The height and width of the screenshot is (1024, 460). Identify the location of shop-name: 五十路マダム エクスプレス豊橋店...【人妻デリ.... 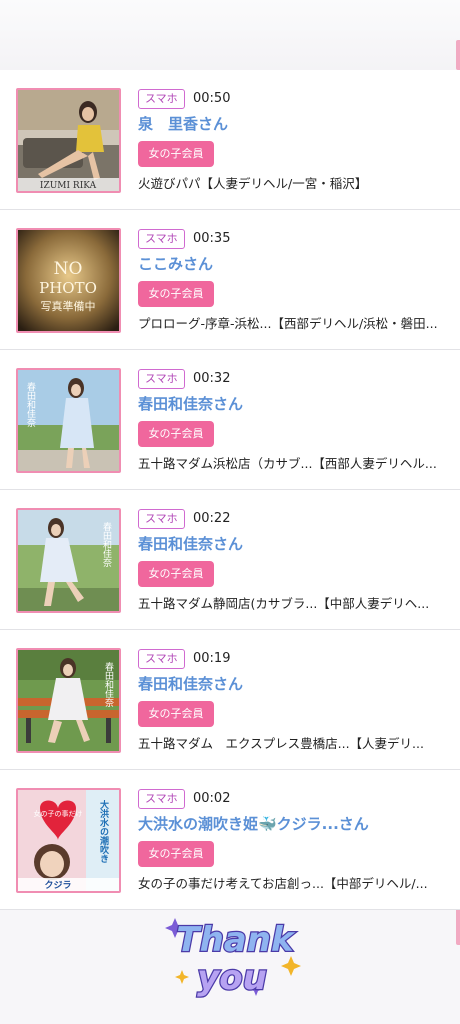
(281, 743).